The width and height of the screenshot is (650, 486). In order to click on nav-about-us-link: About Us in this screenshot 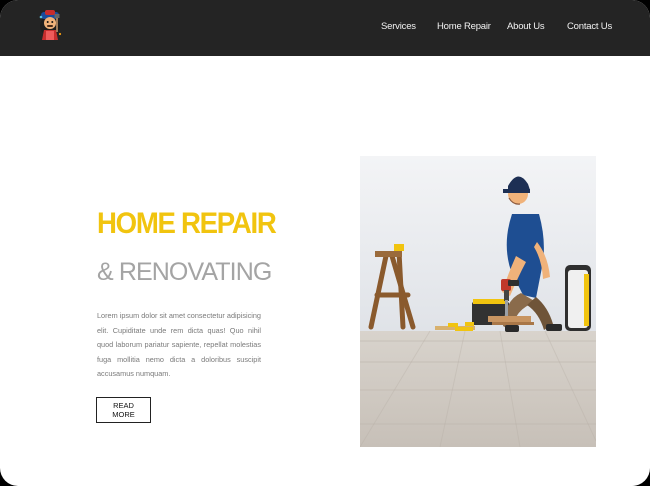, I will do `click(526, 26)`.